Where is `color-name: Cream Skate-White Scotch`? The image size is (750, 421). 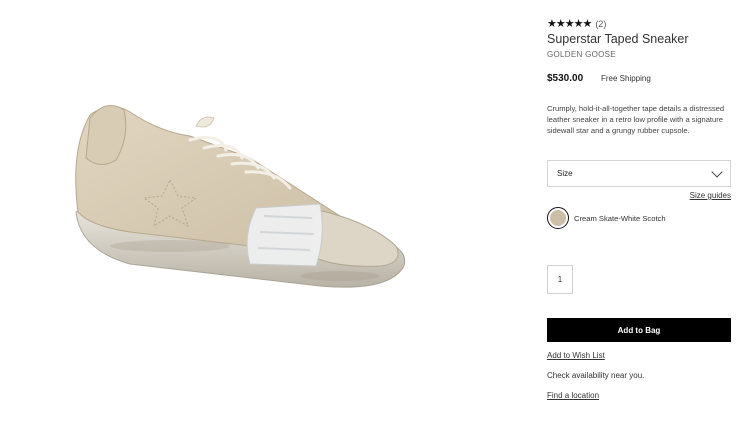
color-name: Cream Skate-White Scotch is located at coordinates (620, 218).